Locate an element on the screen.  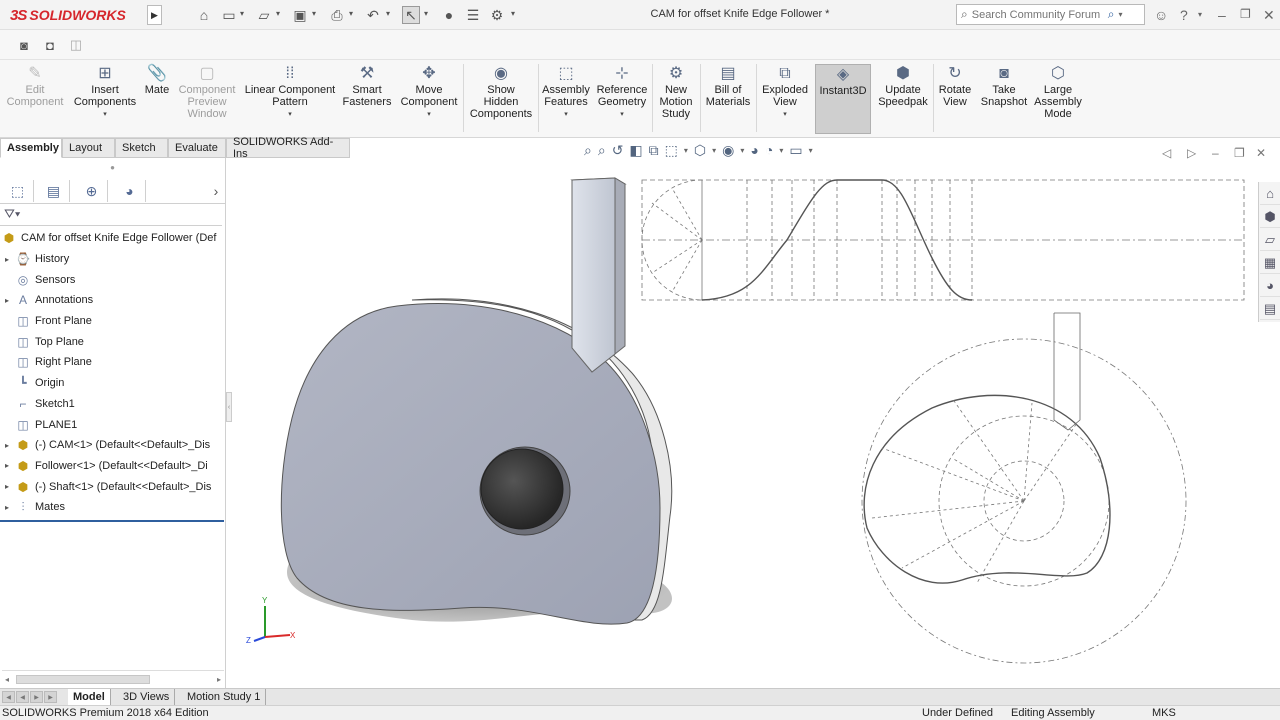
tree-item: ▸ ⬢ Follower<1> (Default<<Default>_Di is located at coordinates (113, 466).